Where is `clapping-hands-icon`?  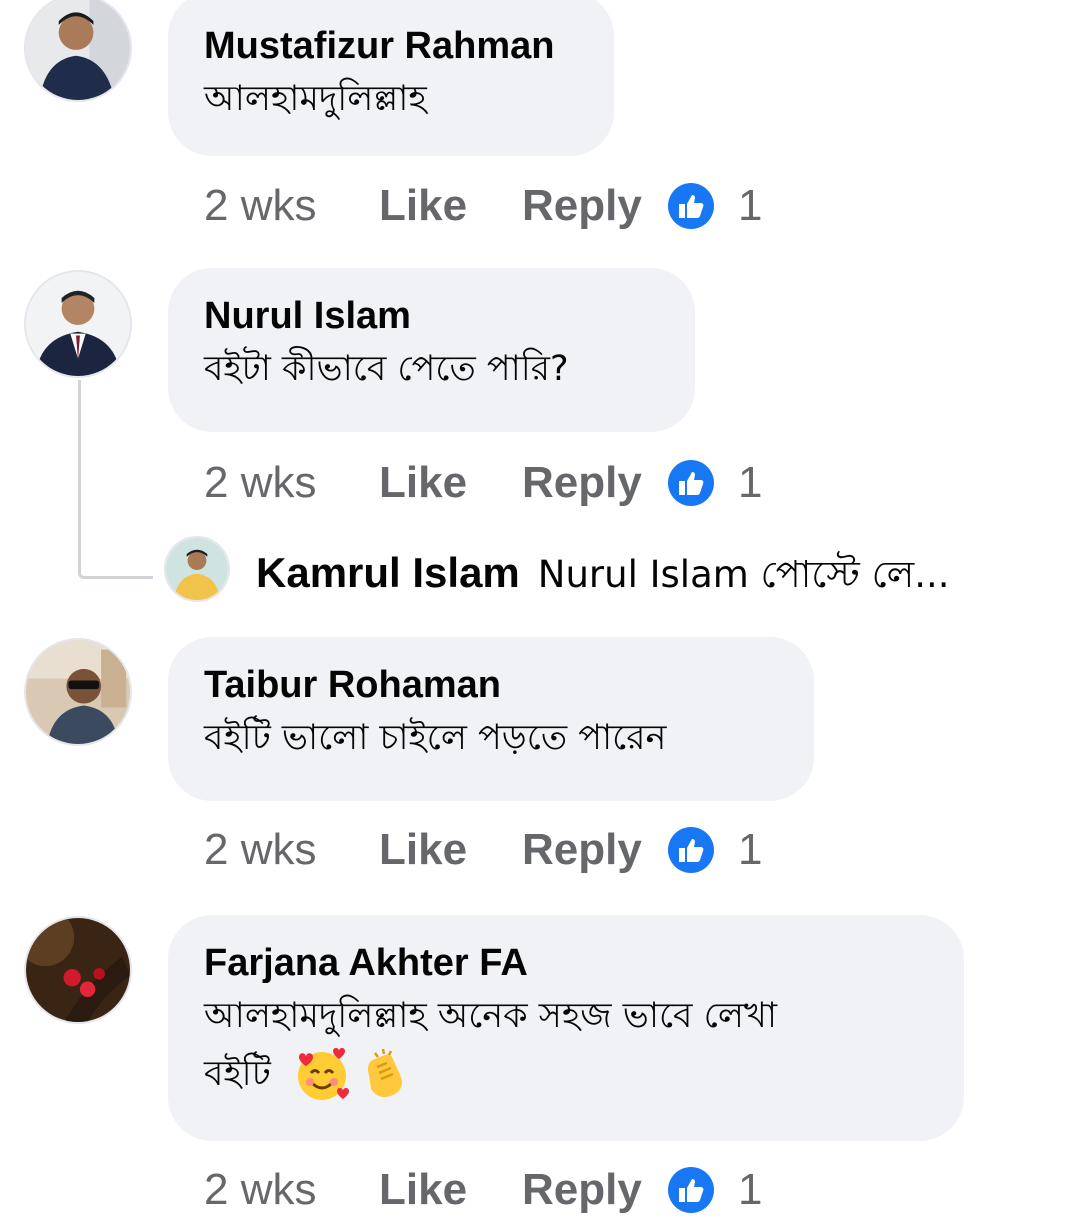 clapping-hands-icon is located at coordinates (384, 1072).